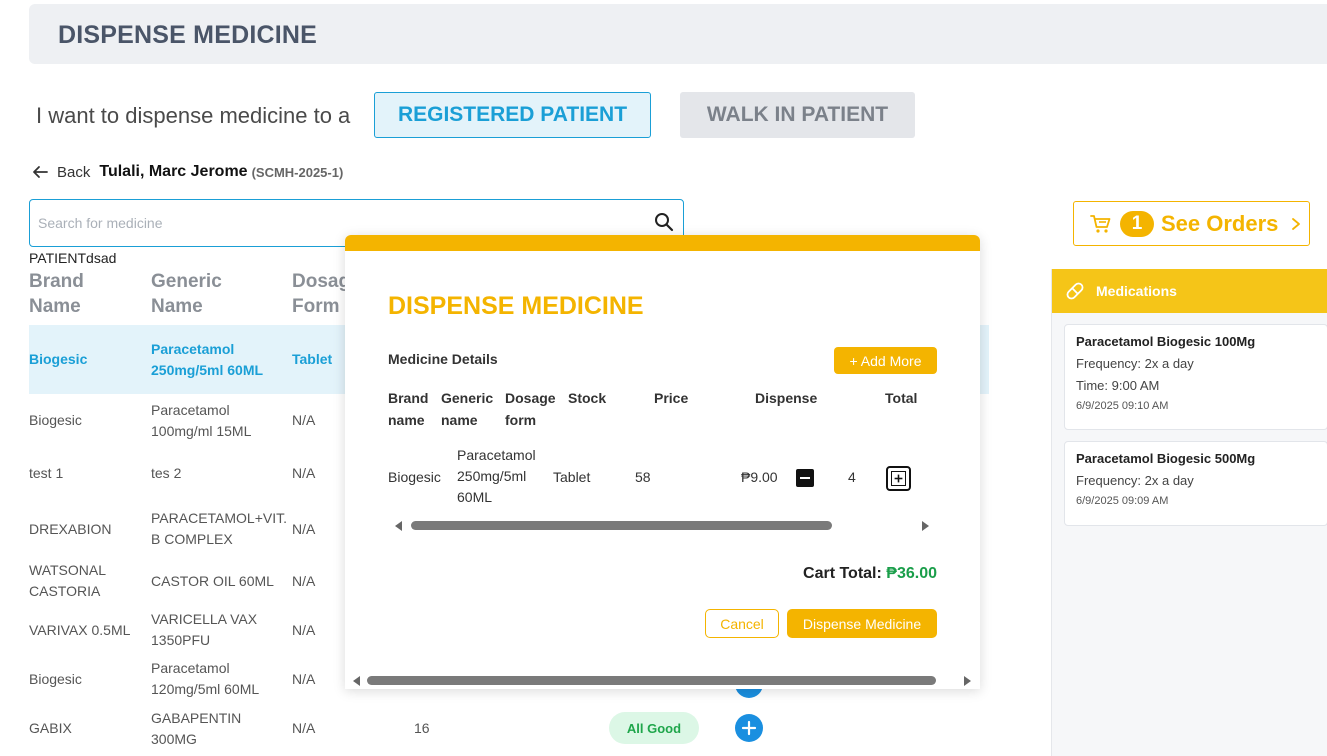 The height and width of the screenshot is (756, 1327). I want to click on modal-header-stock: Stock, so click(587, 398).